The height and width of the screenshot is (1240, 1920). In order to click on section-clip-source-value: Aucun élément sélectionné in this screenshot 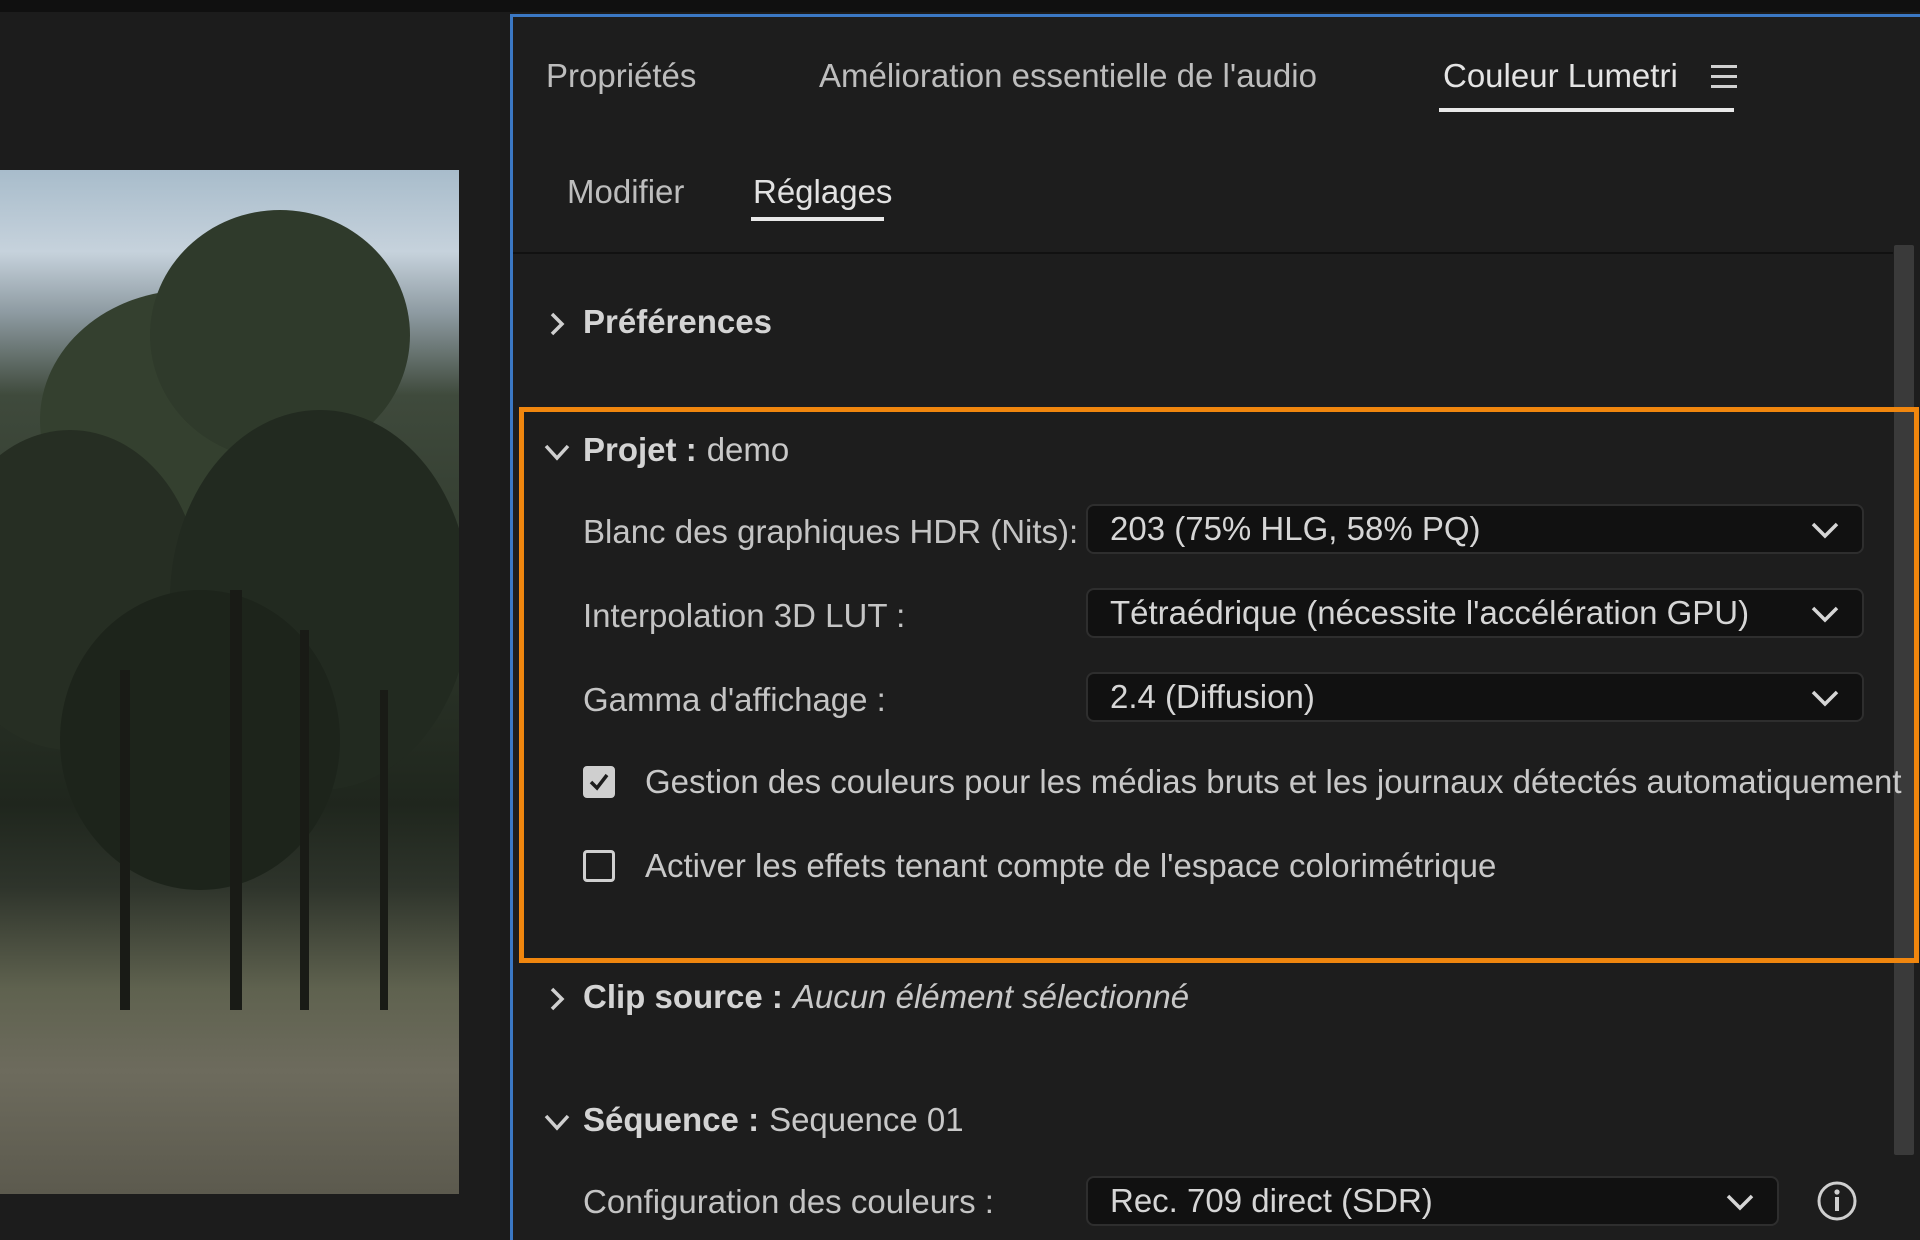, I will do `click(991, 996)`.